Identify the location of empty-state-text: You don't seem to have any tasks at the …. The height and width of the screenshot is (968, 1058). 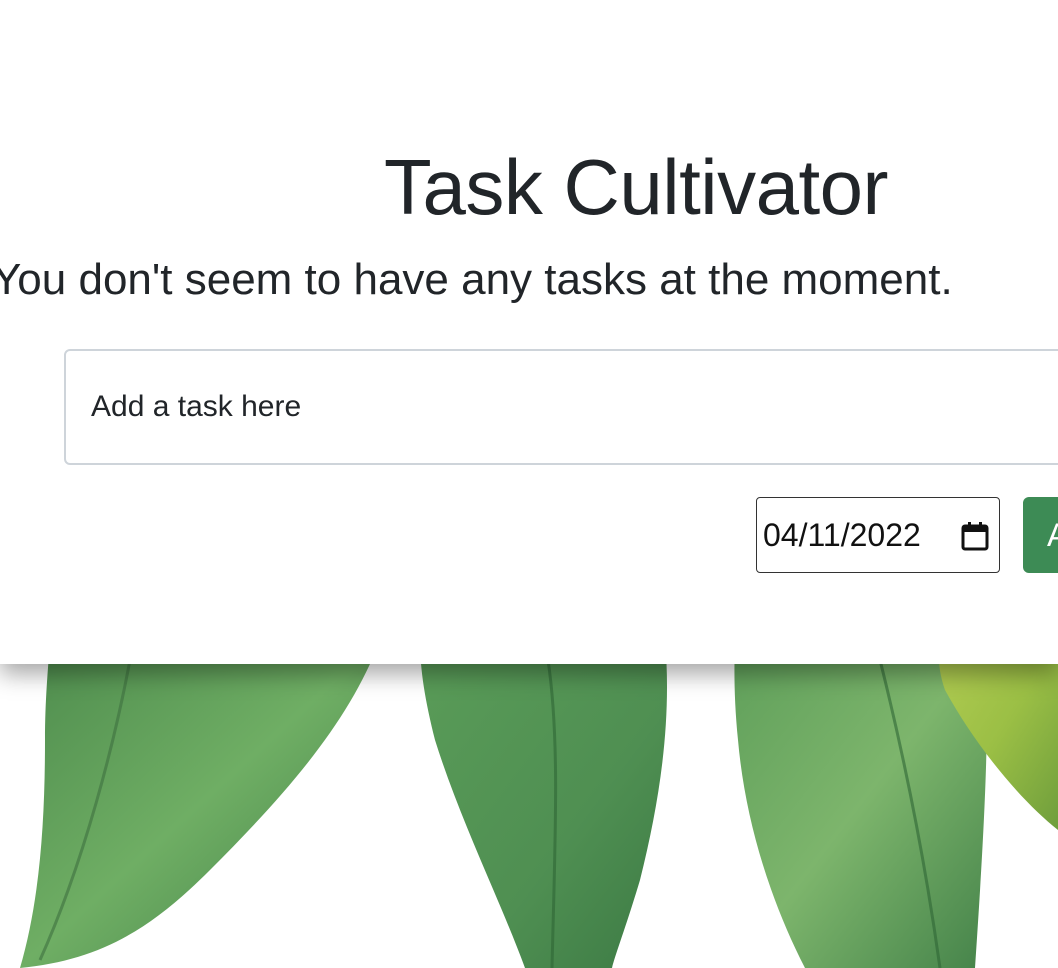
(476, 279).